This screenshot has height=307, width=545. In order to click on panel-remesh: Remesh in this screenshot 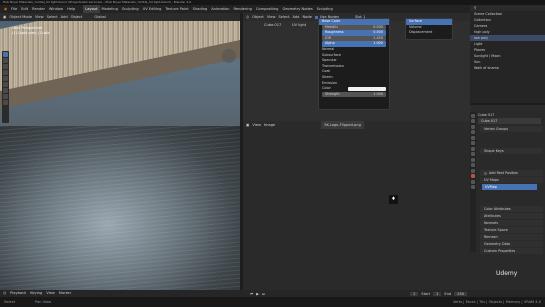, I will do `click(511, 237)`.